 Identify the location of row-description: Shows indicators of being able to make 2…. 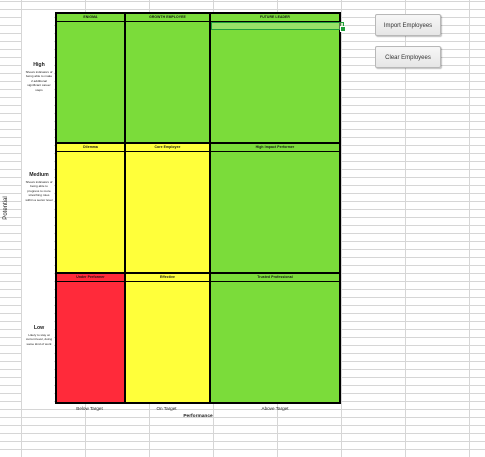
(39, 81).